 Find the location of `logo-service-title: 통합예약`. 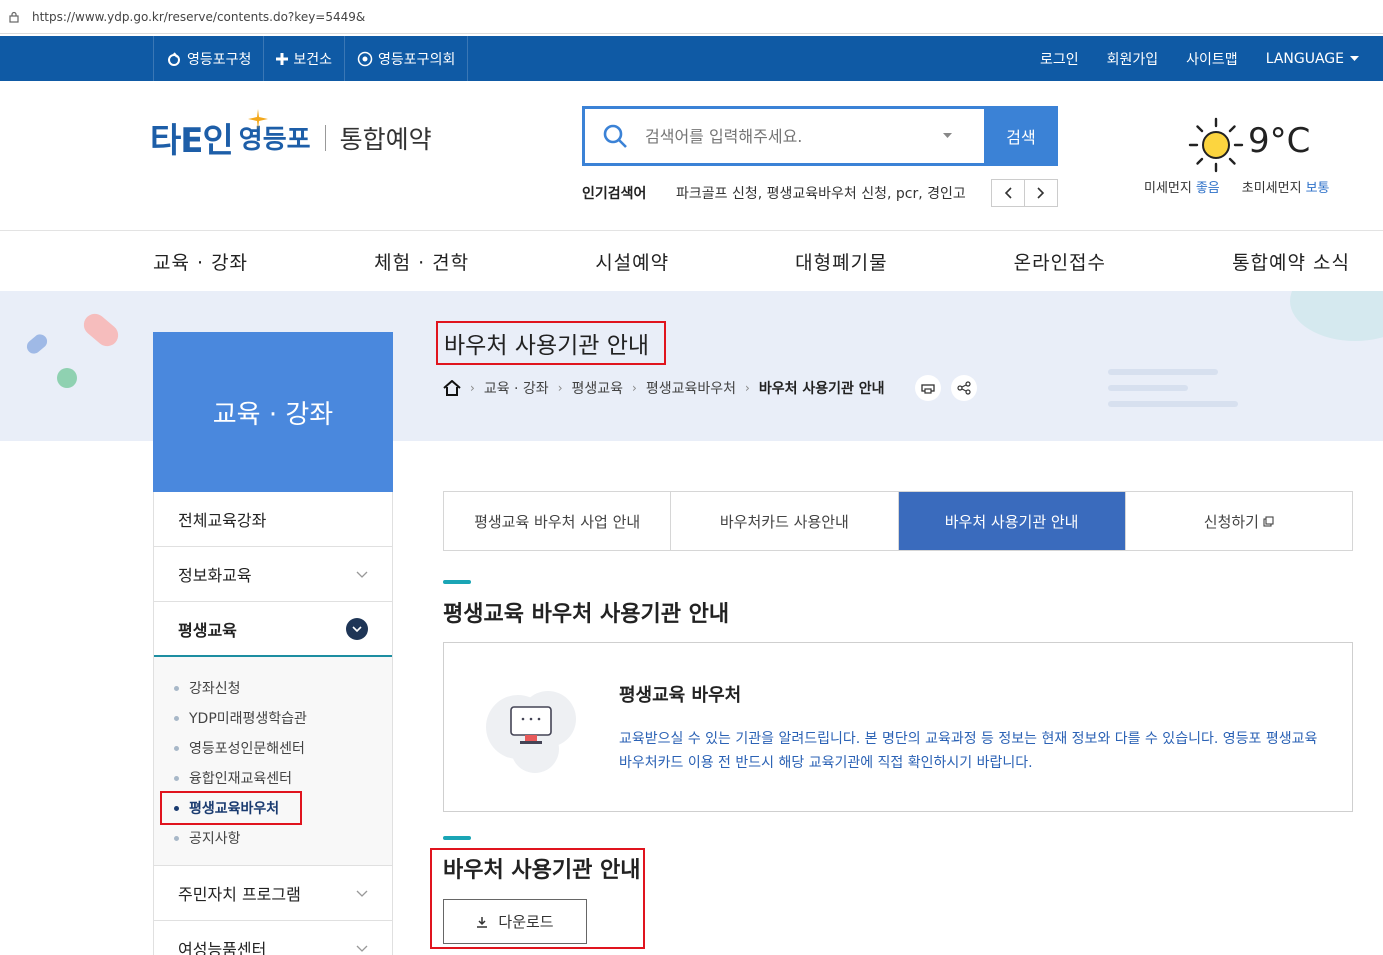

logo-service-title: 통합예약 is located at coordinates (385, 139).